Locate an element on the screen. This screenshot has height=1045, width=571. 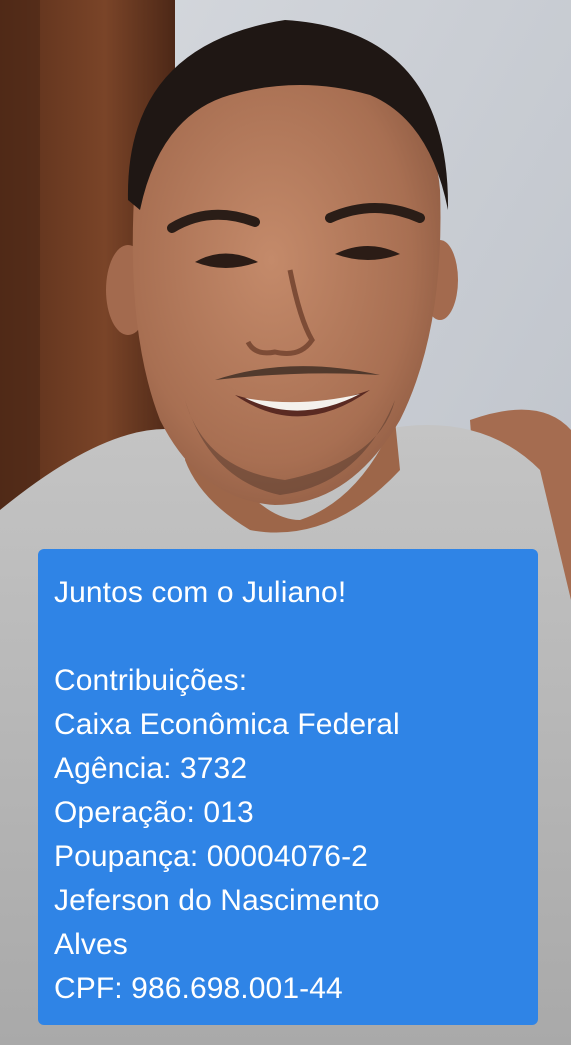
caption-line-4: Operação: 013 is located at coordinates (154, 812).